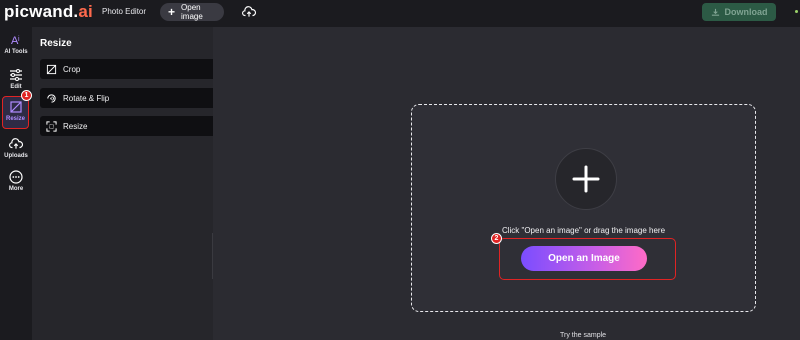 Image resolution: width=800 pixels, height=340 pixels. Describe the element at coordinates (584, 258) in the screenshot. I see `open-an-image-button: Open an Image` at that location.